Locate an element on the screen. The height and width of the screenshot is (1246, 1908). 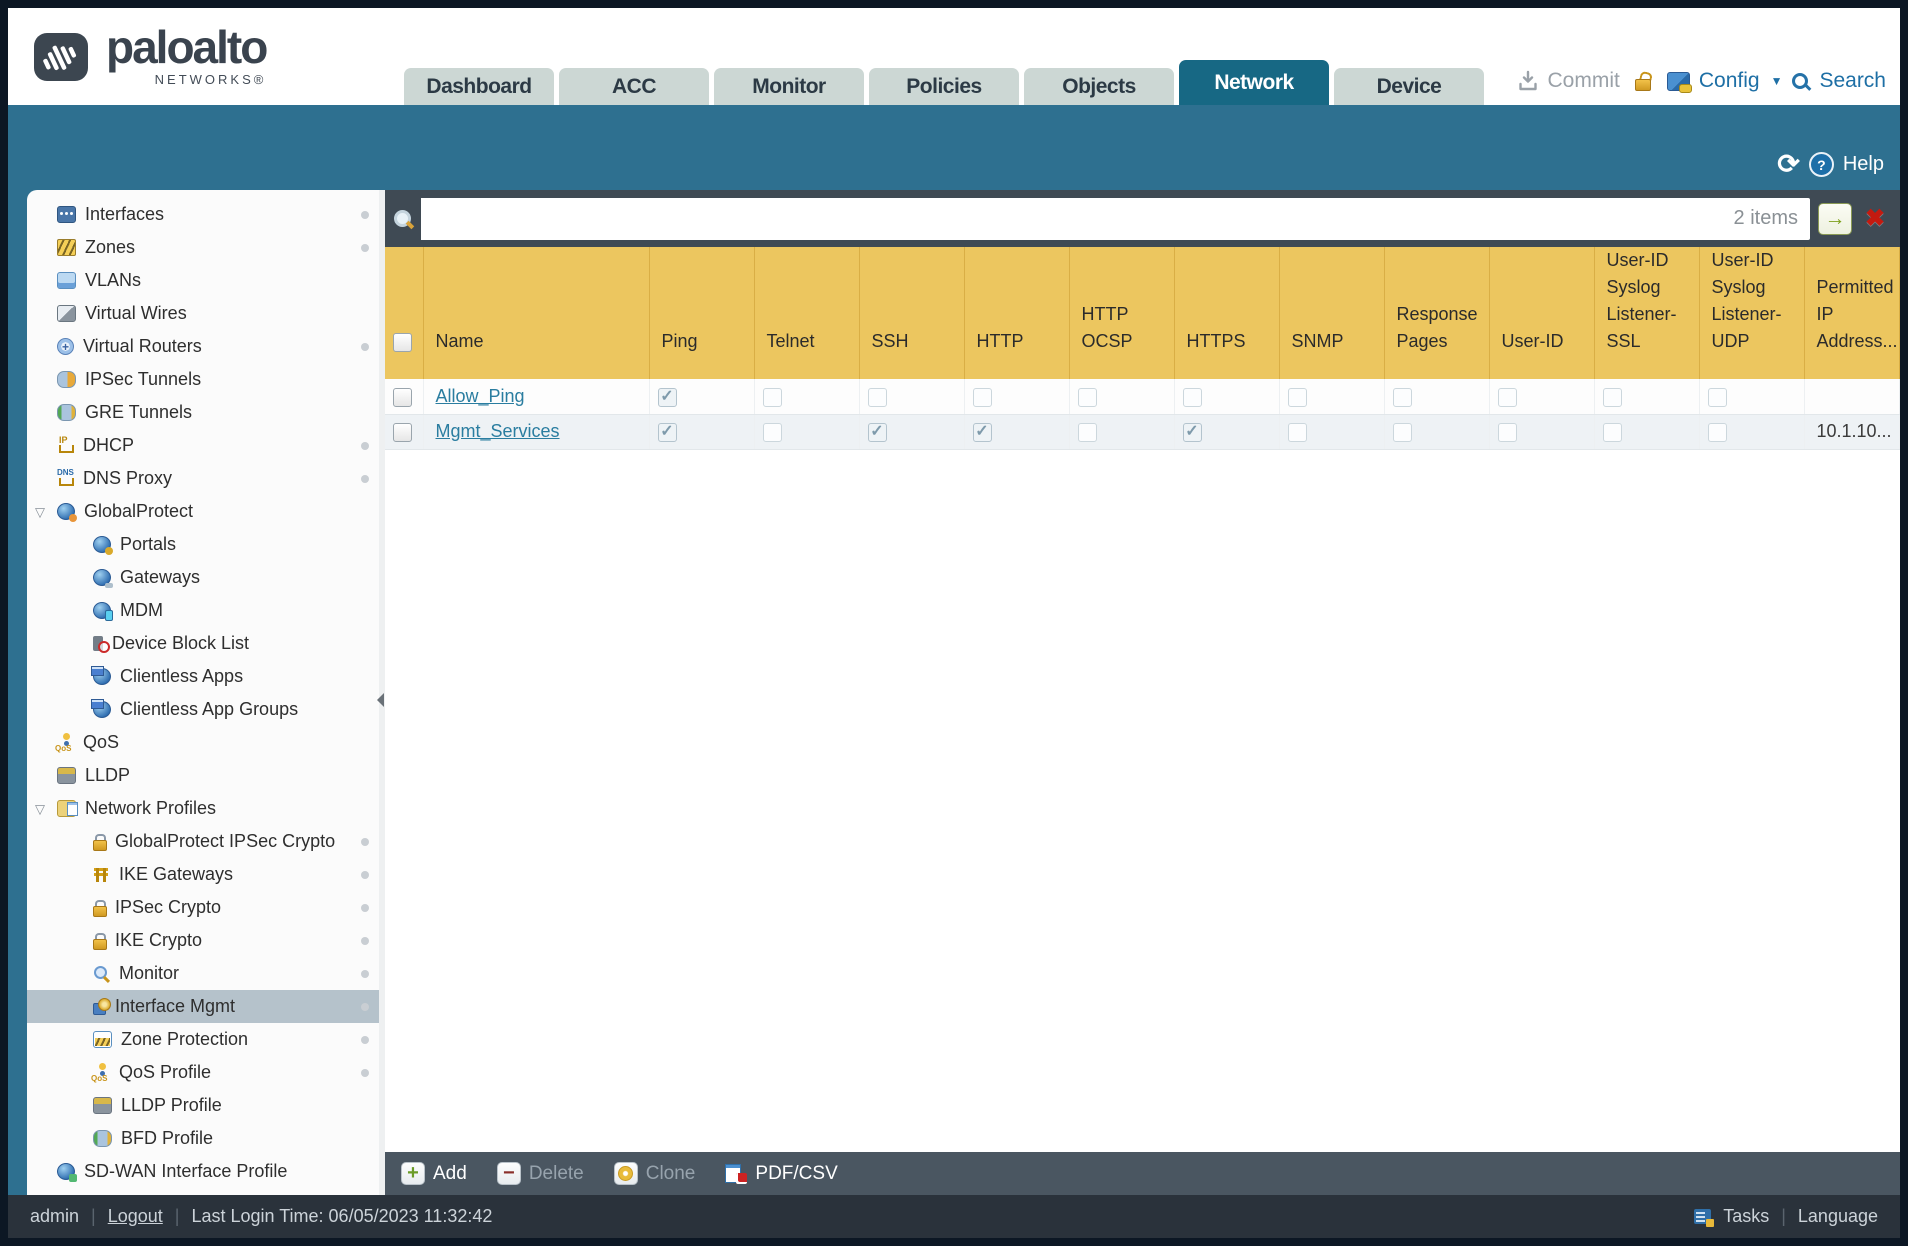
col-telnet: Telnet is located at coordinates (807, 313).